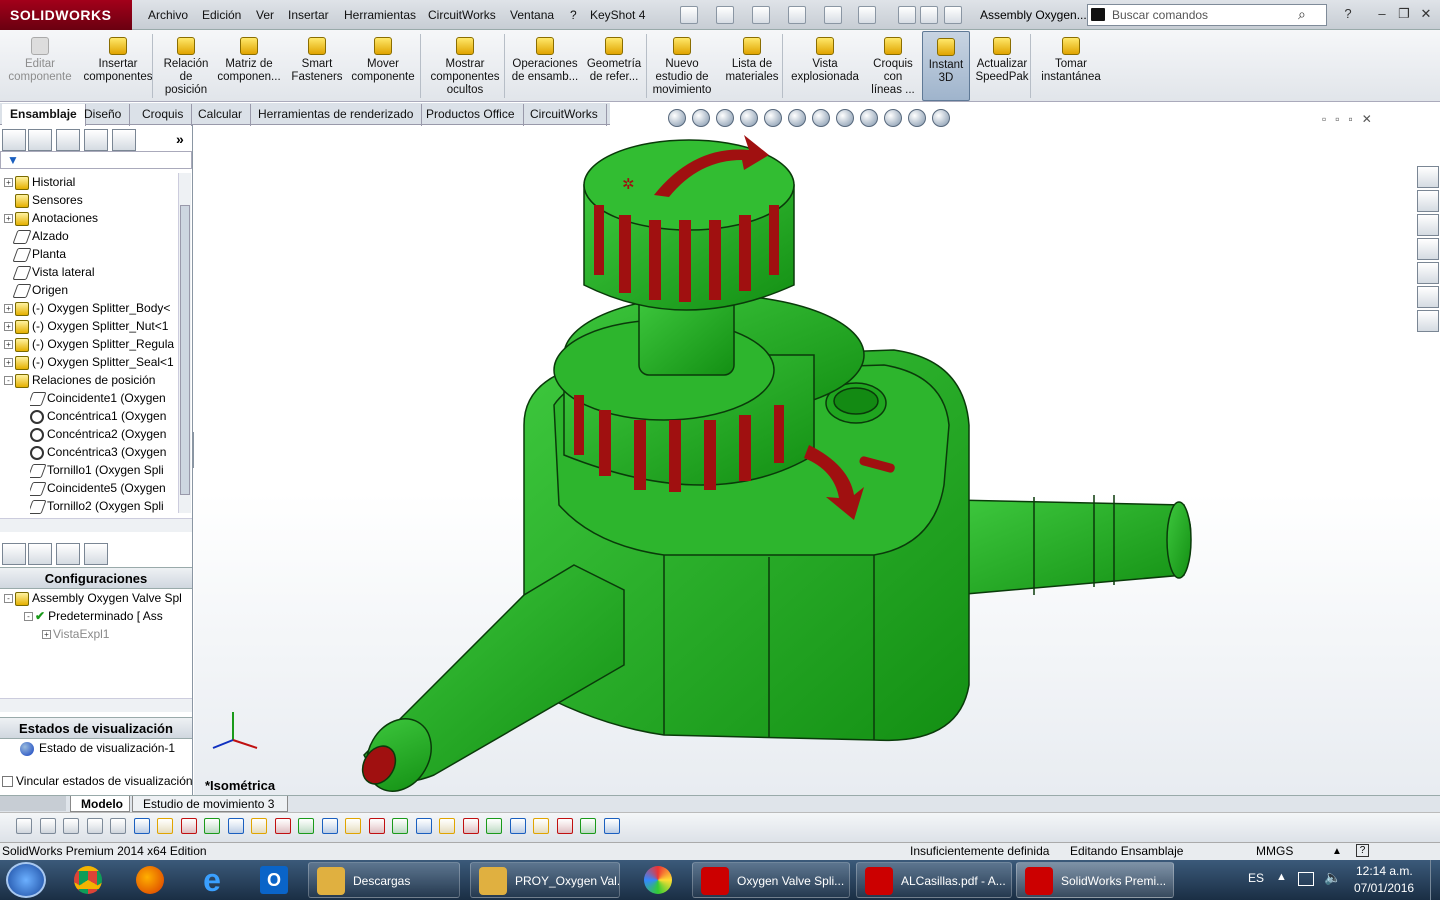  What do you see at coordinates (1426, 14) in the screenshot?
I see `close-button: ✕` at bounding box center [1426, 14].